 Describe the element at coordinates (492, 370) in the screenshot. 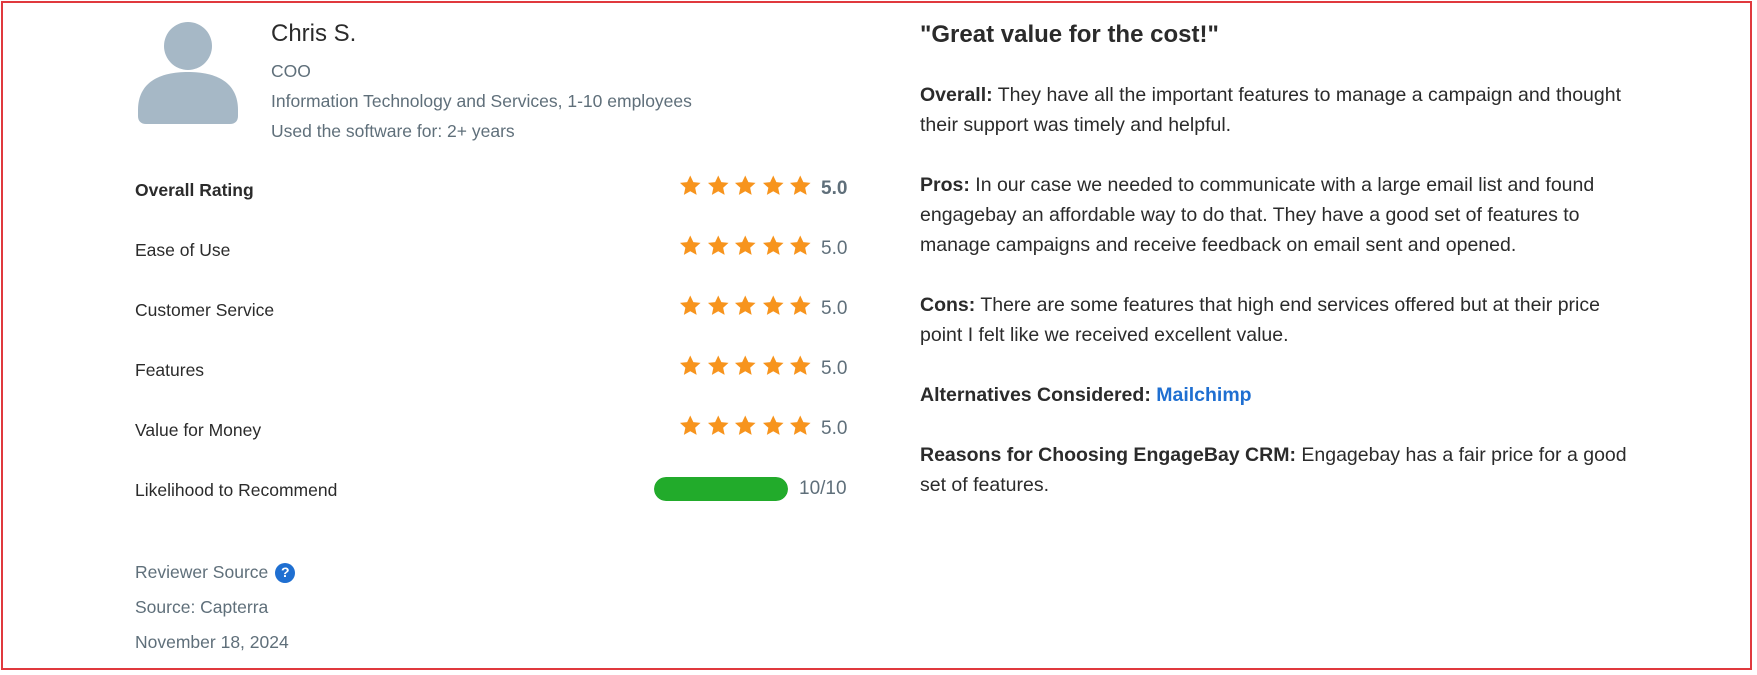

I see `rating-row-features: Features 5.0` at that location.